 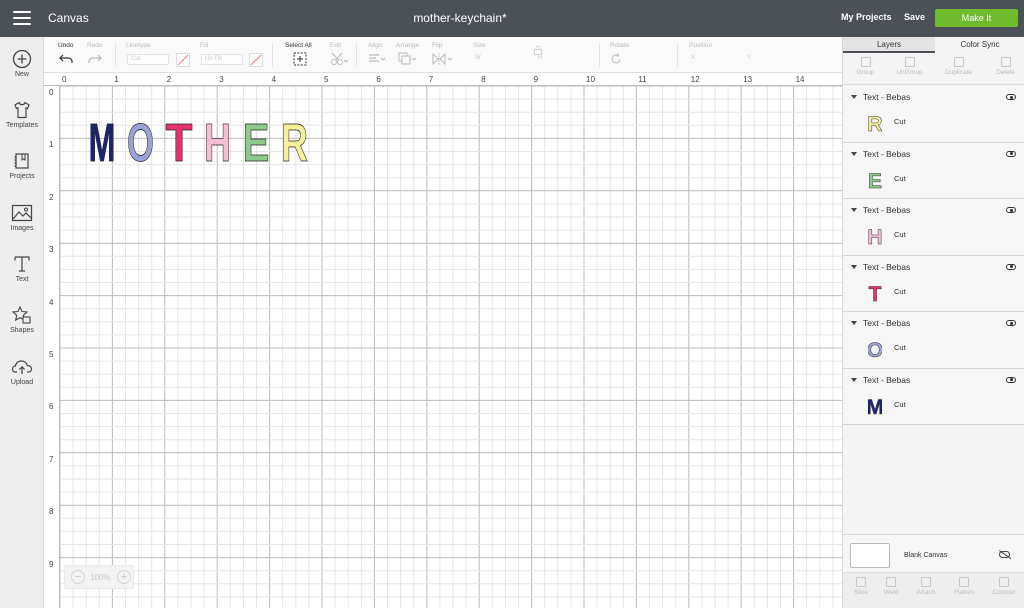 I want to click on flatten-button: Flatten, so click(x=964, y=586).